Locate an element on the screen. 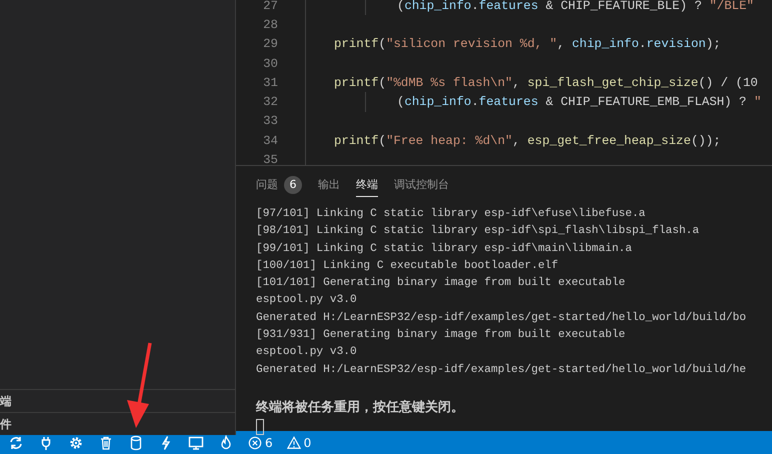 The height and width of the screenshot is (454, 772). section-header: 端 is located at coordinates (6, 401).